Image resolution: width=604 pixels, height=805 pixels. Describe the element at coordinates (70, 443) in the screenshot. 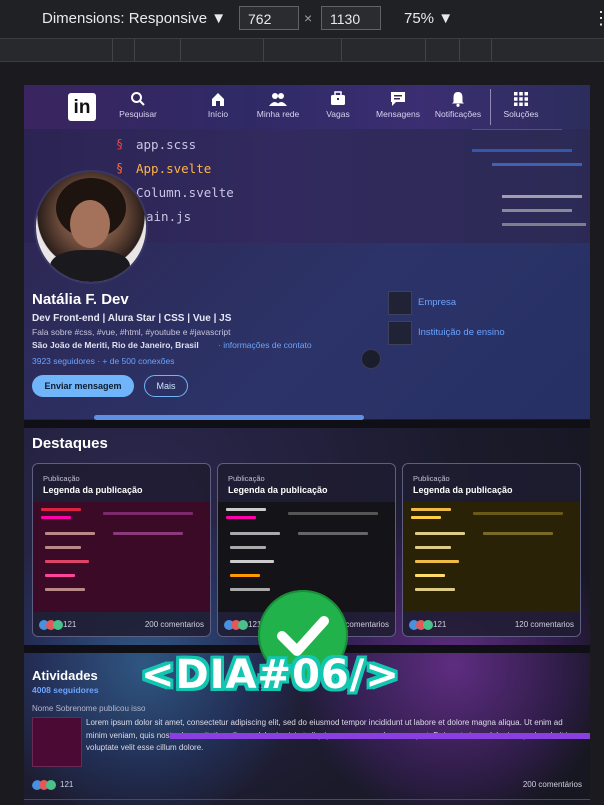

I see `highlights-title: Destaques` at that location.